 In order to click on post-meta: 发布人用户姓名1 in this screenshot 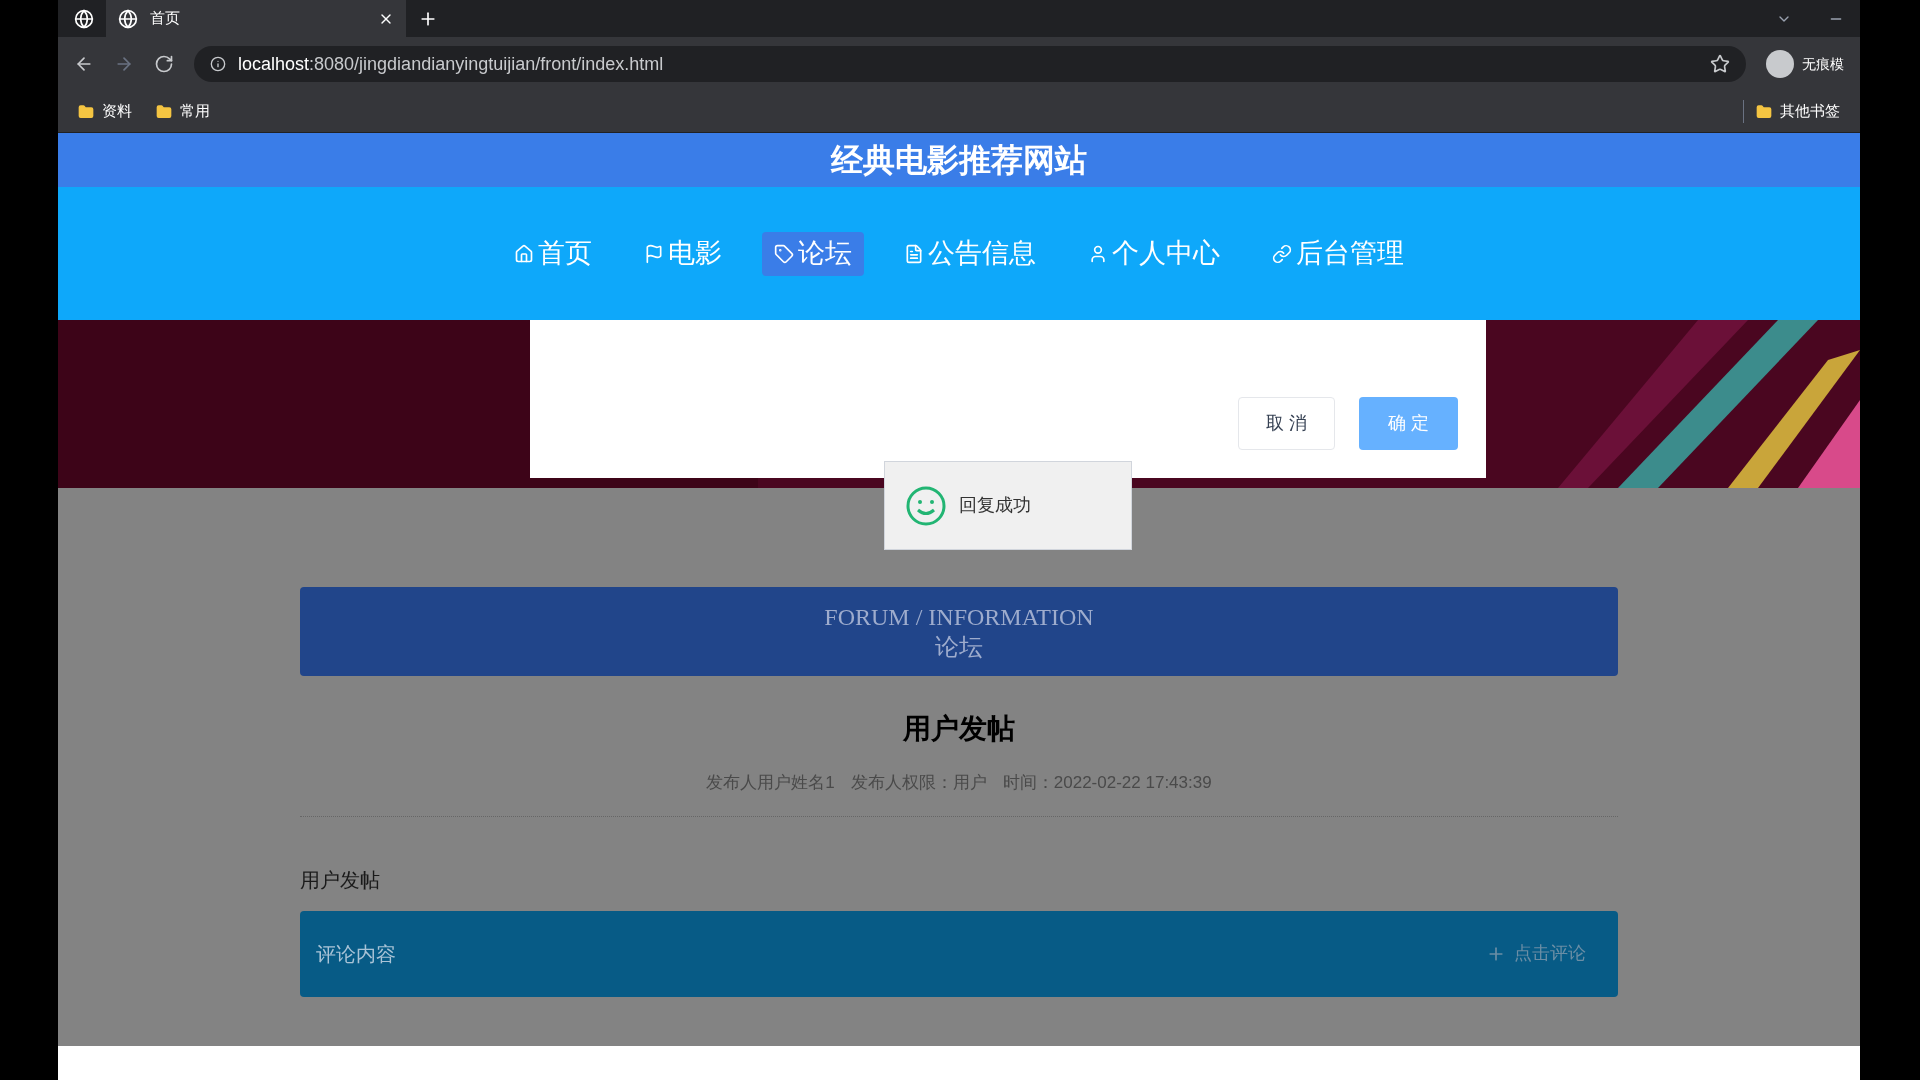, I will do `click(770, 783)`.